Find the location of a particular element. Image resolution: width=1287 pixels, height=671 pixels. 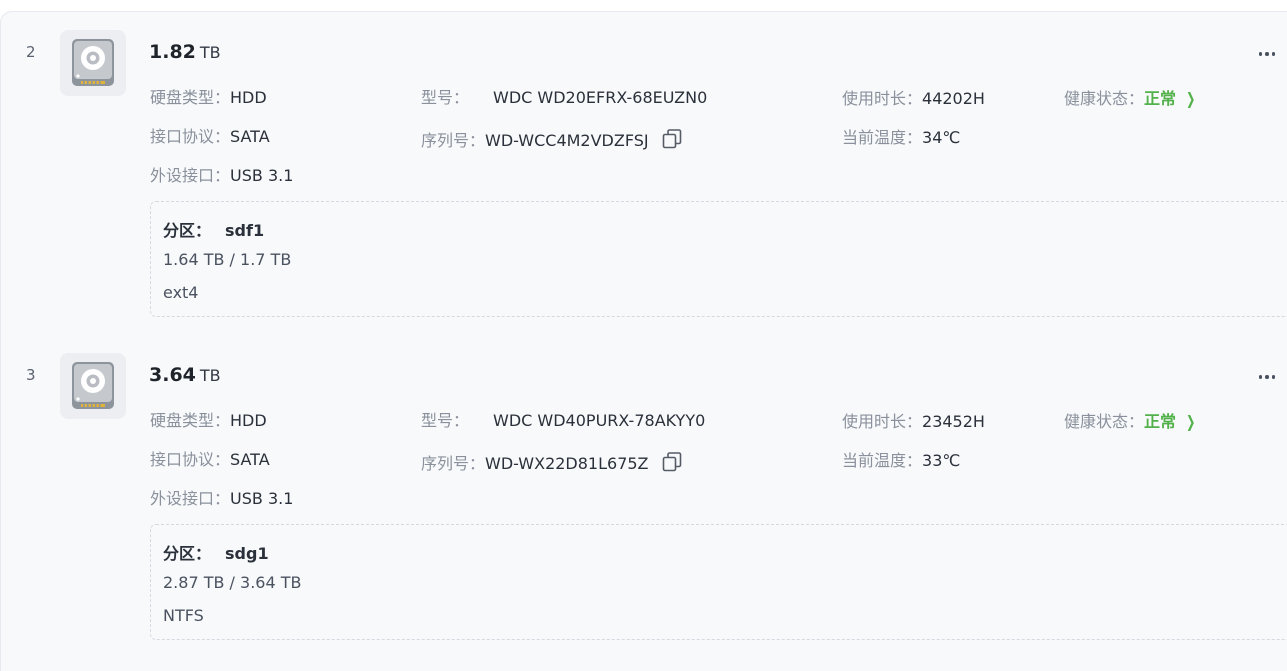

partition-filesystem: NTFS is located at coordinates (183, 615).